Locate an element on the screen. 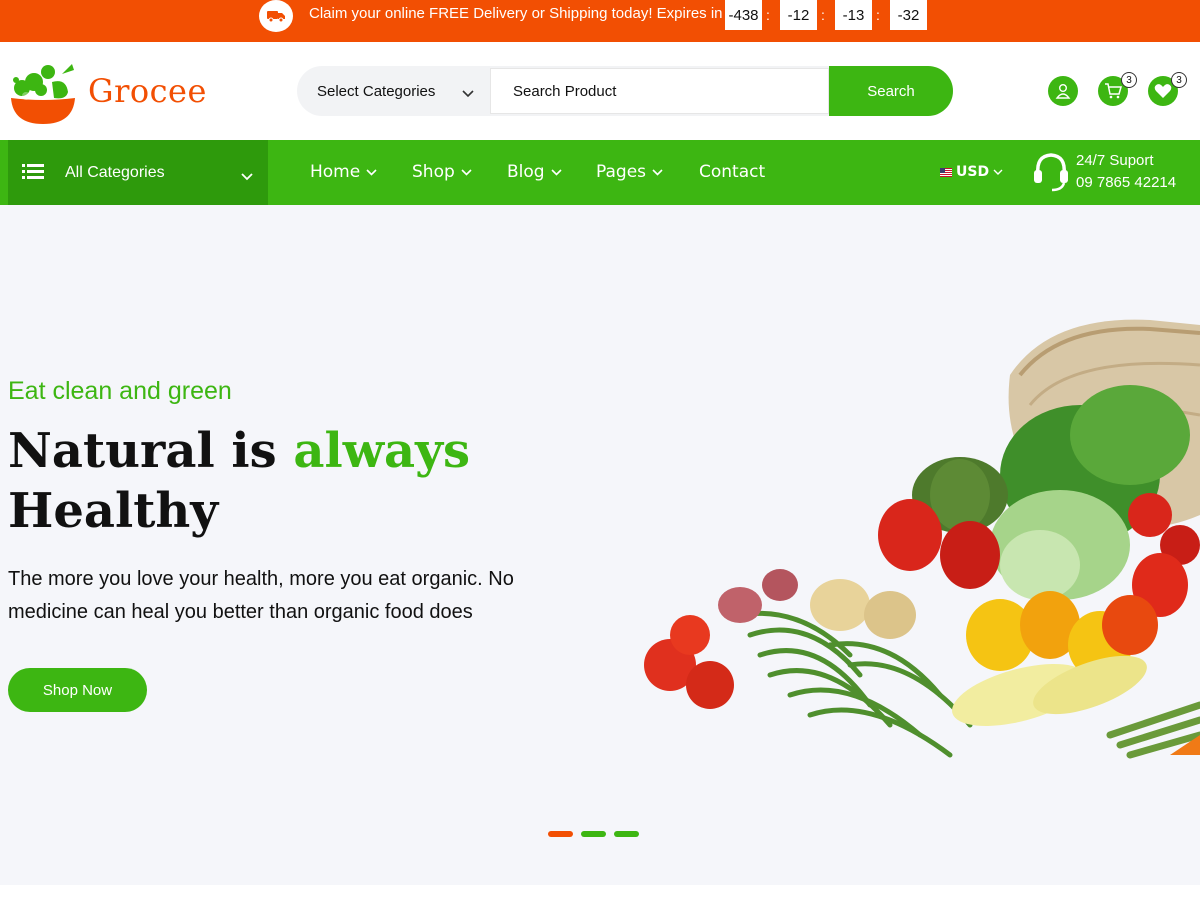  nav-blog: Blog is located at coordinates (534, 172).